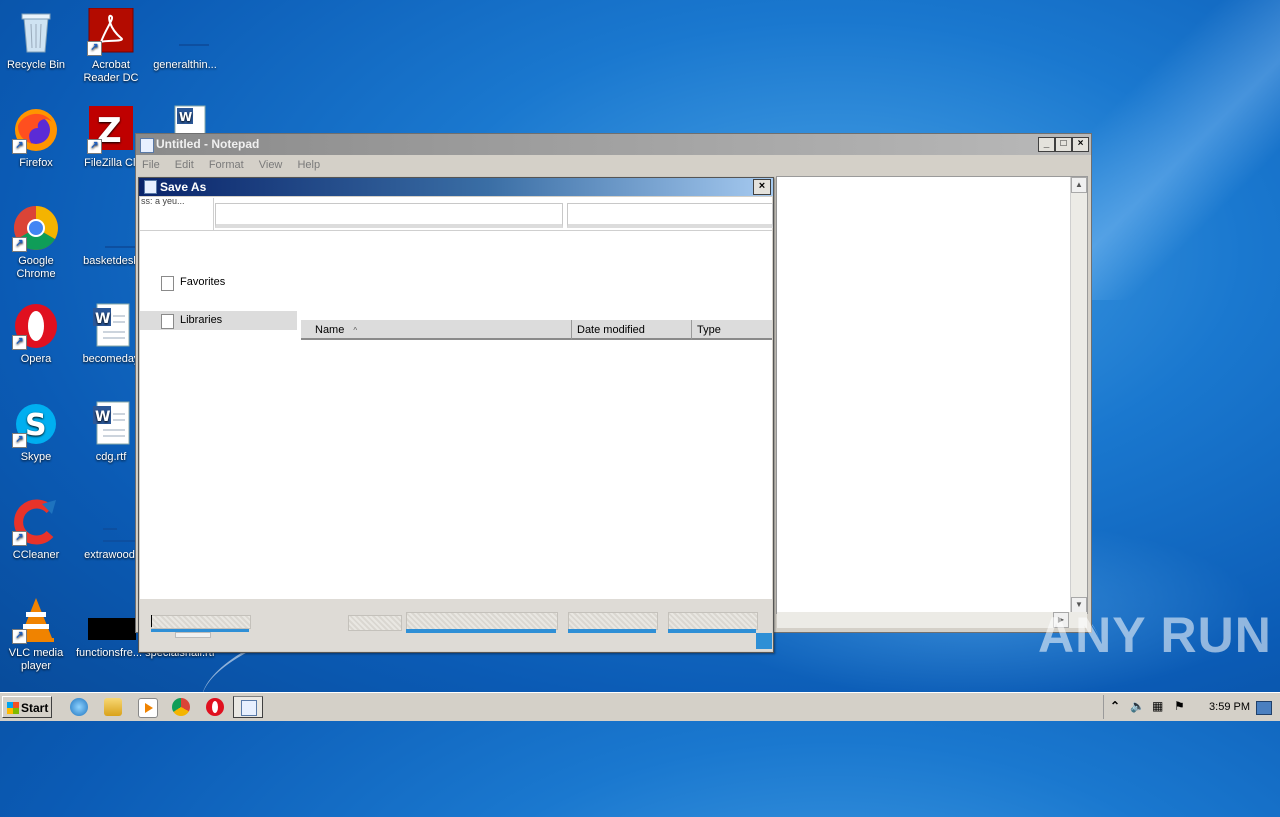 The width and height of the screenshot is (1280, 817). I want to click on column-label: Name, so click(330, 330).